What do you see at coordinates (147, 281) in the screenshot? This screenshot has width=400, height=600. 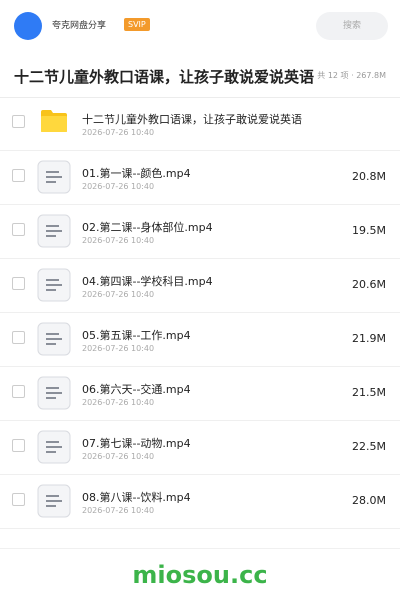 I see `file-name: 04.第四课--学校科目.mp4` at bounding box center [147, 281].